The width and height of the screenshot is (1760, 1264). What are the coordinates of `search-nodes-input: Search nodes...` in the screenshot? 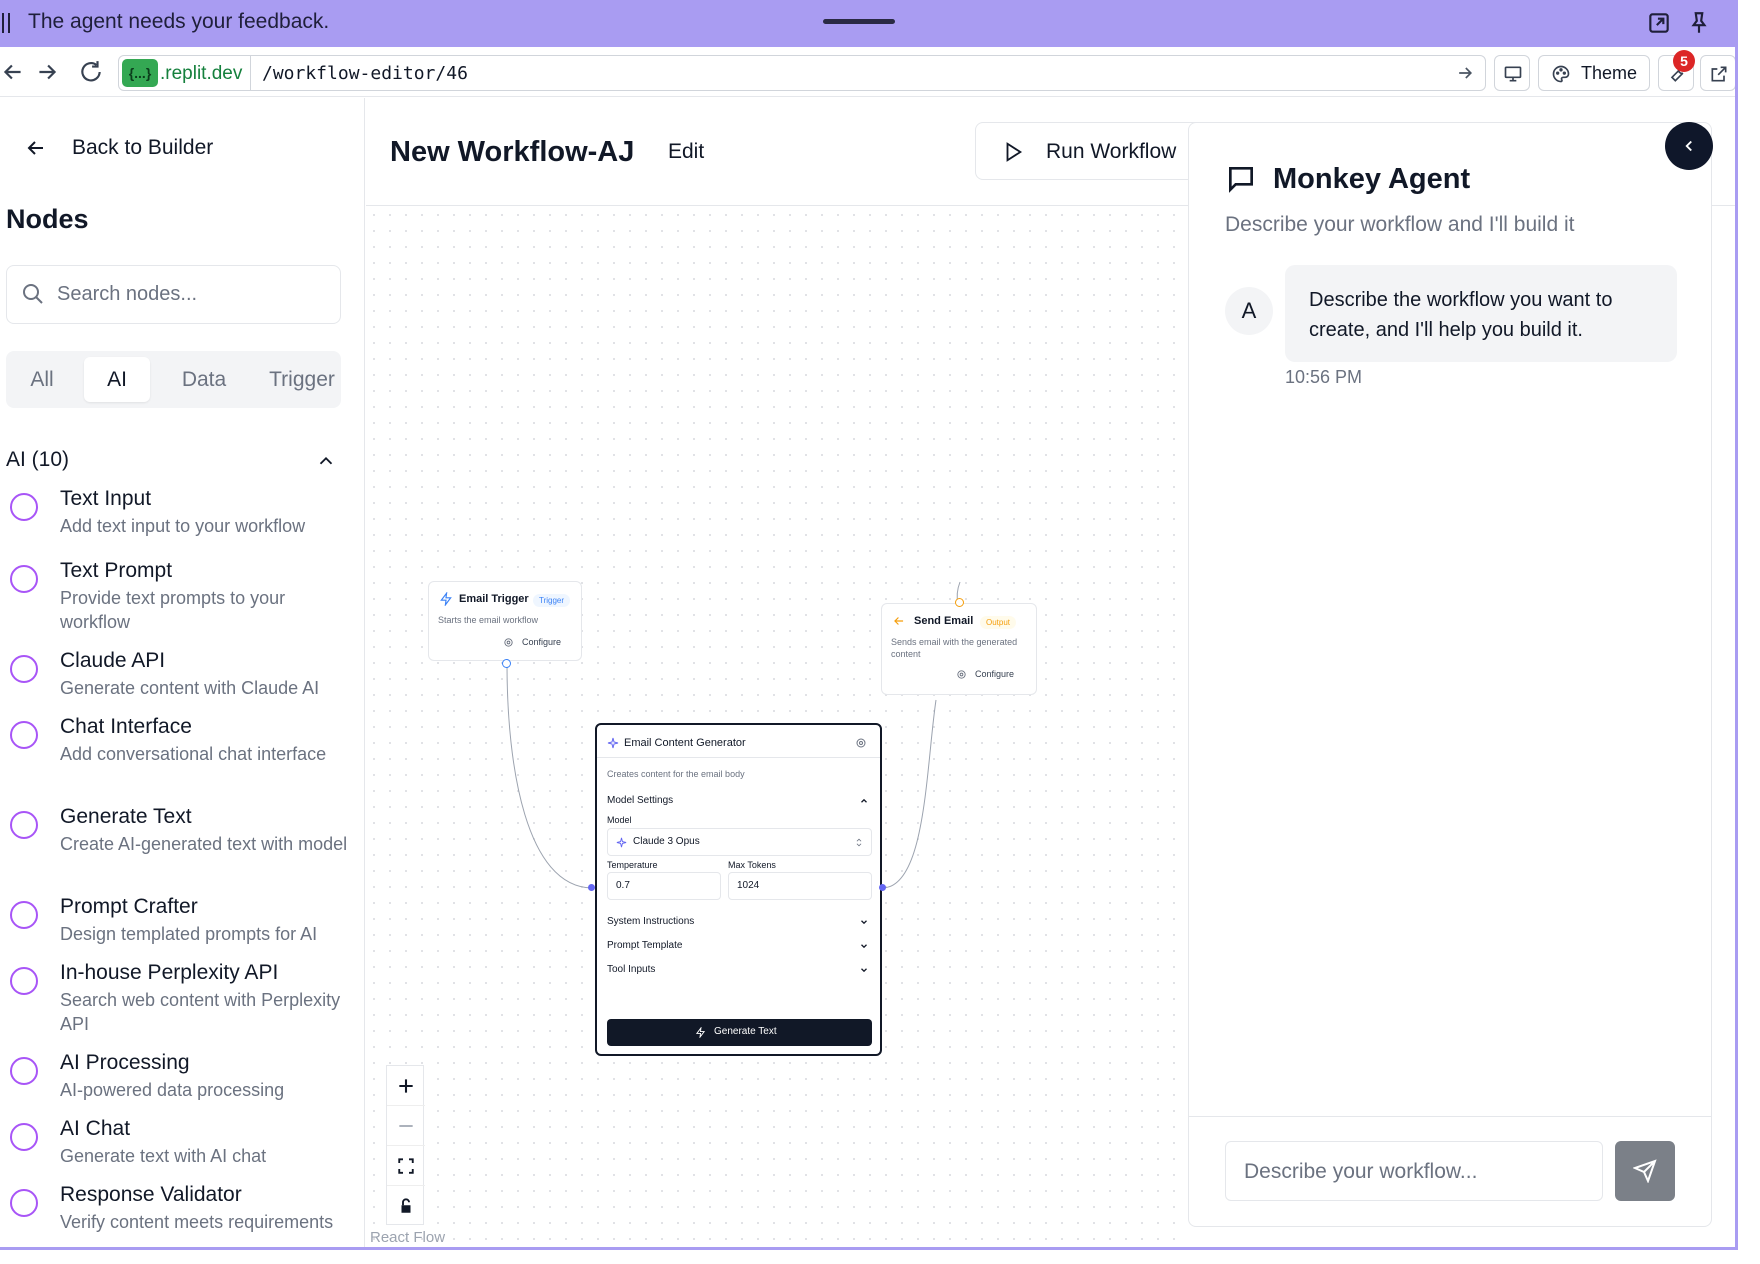 It's located at (173, 294).